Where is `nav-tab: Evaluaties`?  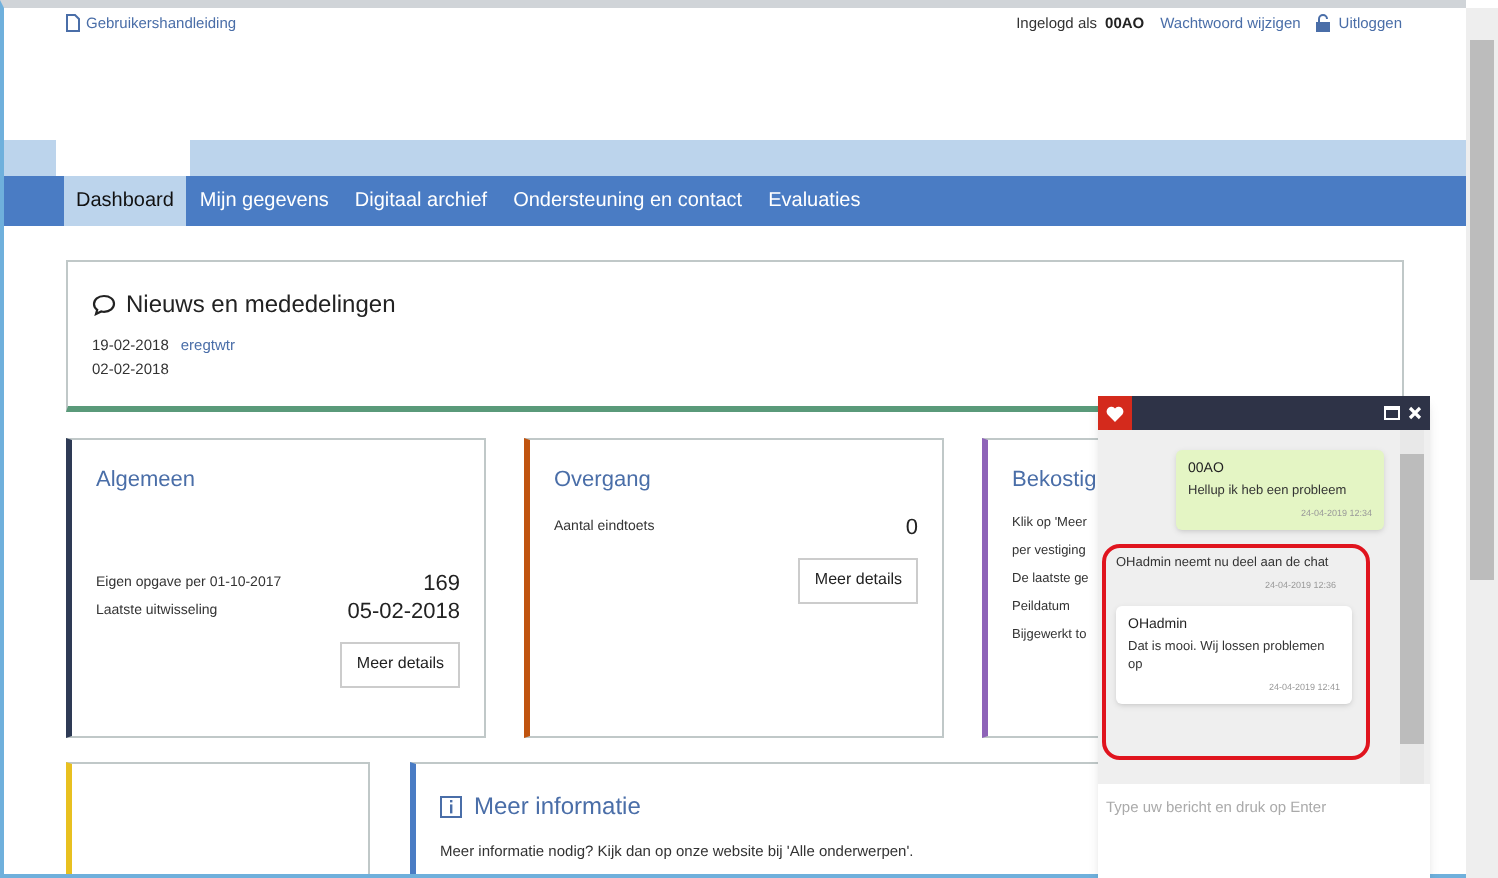
nav-tab: Evaluaties is located at coordinates (814, 201).